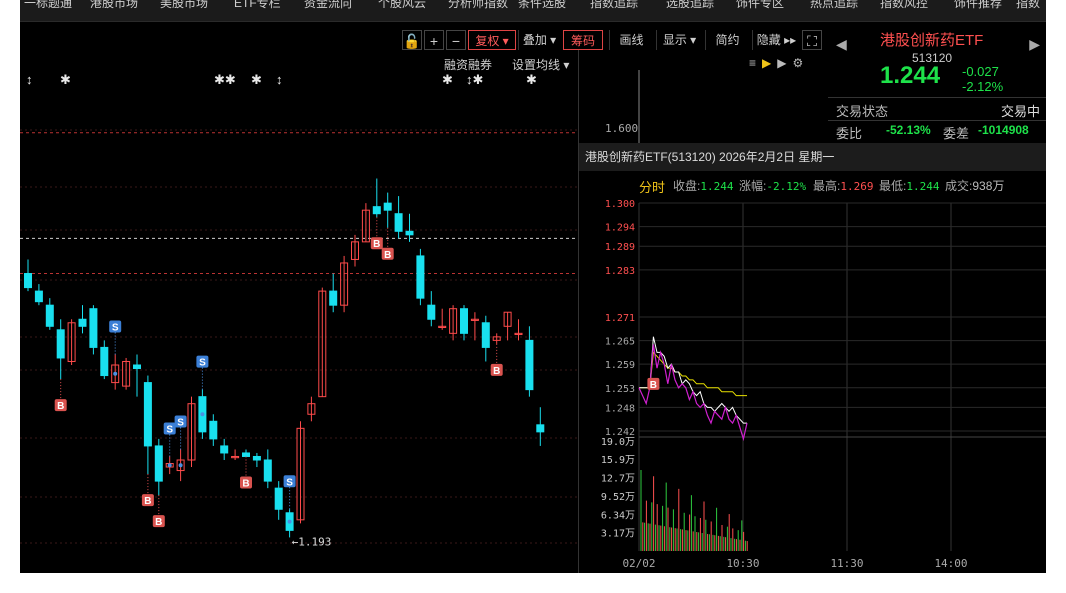 The width and height of the screenshot is (1066, 593). What do you see at coordinates (956, 133) in the screenshot?
I see `weicha-label: 委差` at bounding box center [956, 133].